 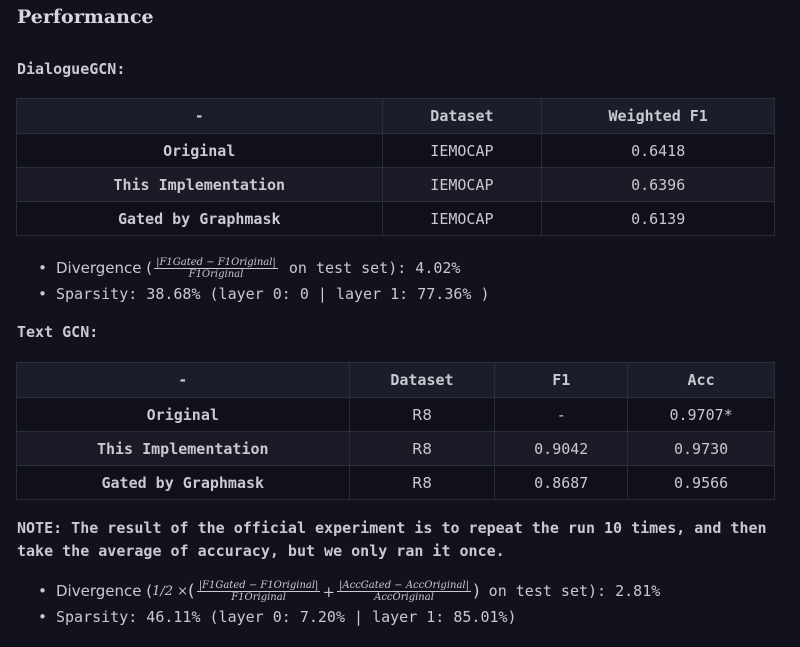 I want to click on table-row: This Implementation R8 0.9042 0.9730, so click(x=395, y=448).